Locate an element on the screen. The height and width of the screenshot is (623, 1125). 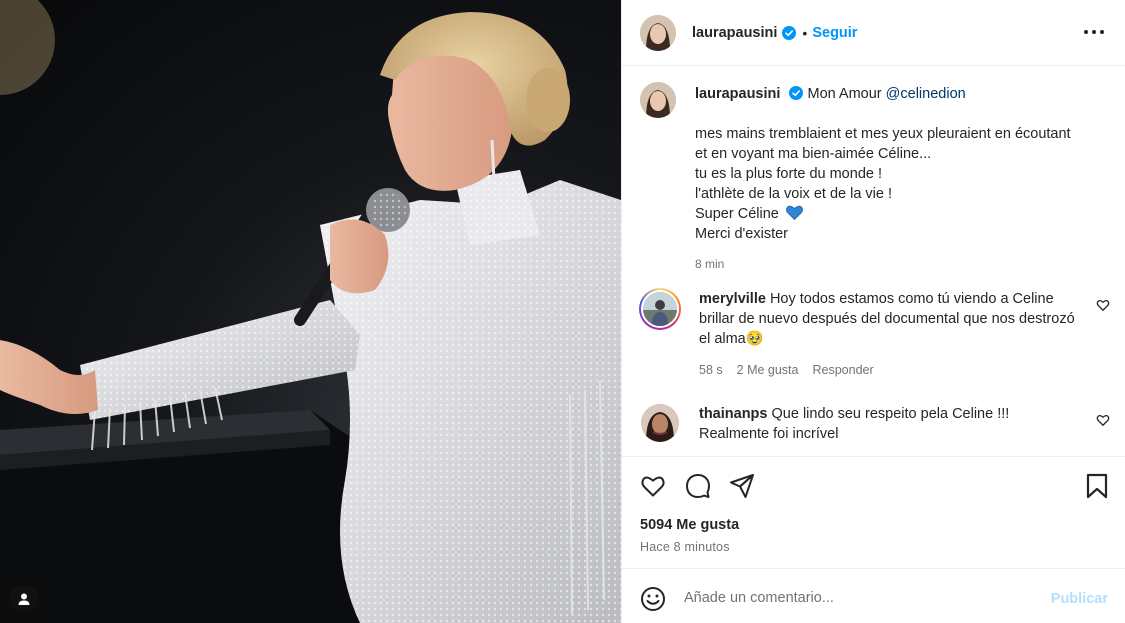
follow-button: Seguir is located at coordinates (834, 33).